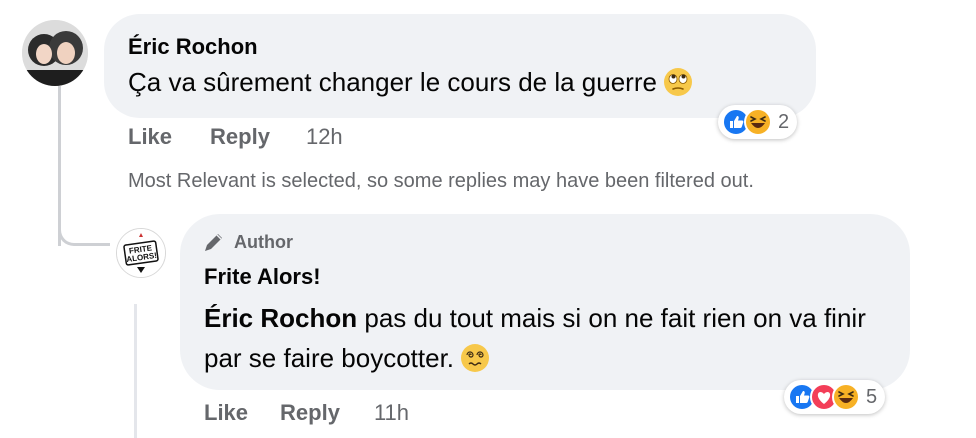 The width and height of the screenshot is (976, 438). I want to click on reply-thread-line, so click(135, 371).